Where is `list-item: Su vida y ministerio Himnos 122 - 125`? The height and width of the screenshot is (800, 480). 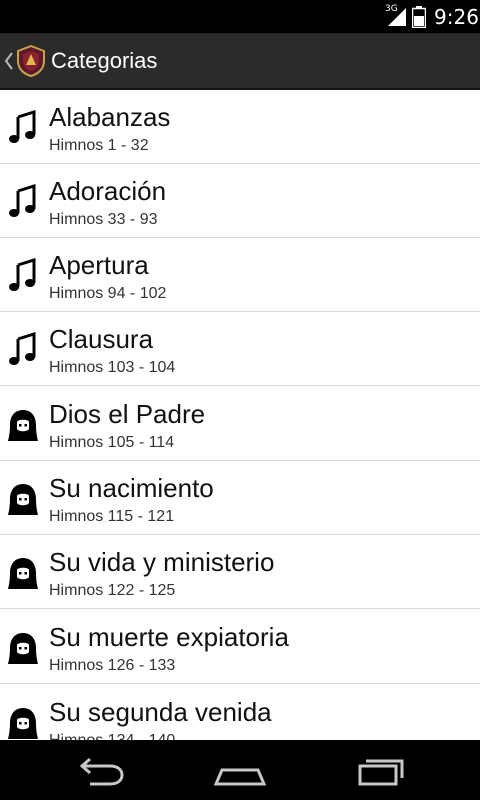 list-item: Su vida y ministerio Himnos 122 - 125 is located at coordinates (240, 572).